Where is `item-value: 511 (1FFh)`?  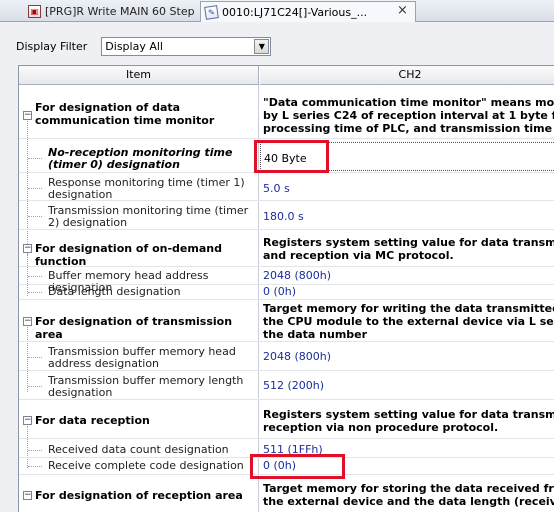
item-value: 511 (1FFh) is located at coordinates (407, 450).